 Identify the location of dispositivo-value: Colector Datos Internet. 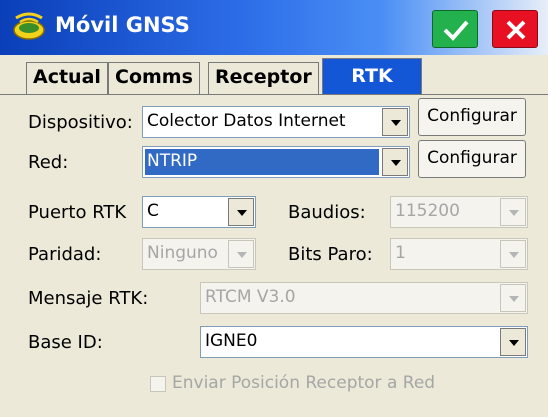
(246, 121).